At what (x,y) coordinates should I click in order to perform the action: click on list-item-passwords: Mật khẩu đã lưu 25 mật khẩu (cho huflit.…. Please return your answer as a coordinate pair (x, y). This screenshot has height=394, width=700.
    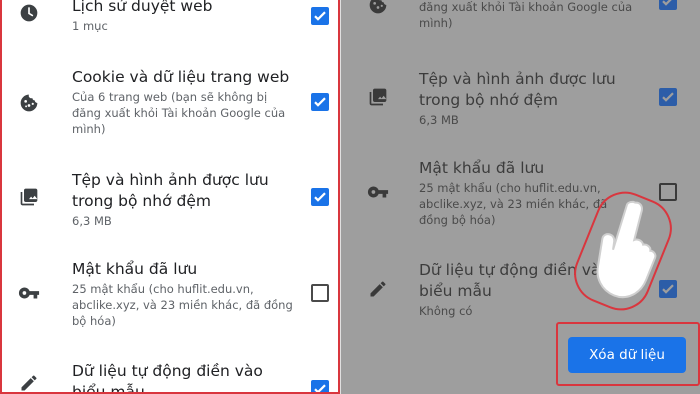
    Looking at the image, I should click on (170, 296).